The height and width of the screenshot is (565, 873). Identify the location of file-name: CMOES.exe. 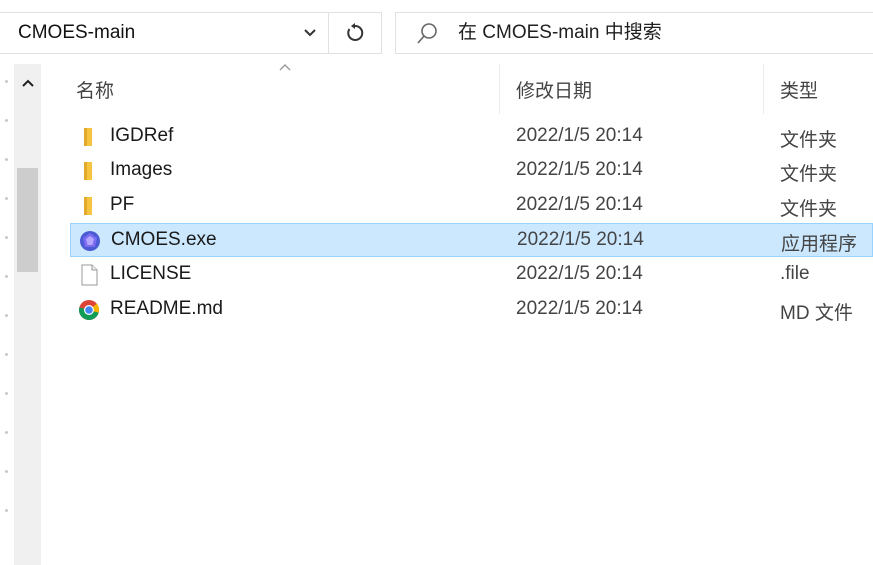
(164, 239).